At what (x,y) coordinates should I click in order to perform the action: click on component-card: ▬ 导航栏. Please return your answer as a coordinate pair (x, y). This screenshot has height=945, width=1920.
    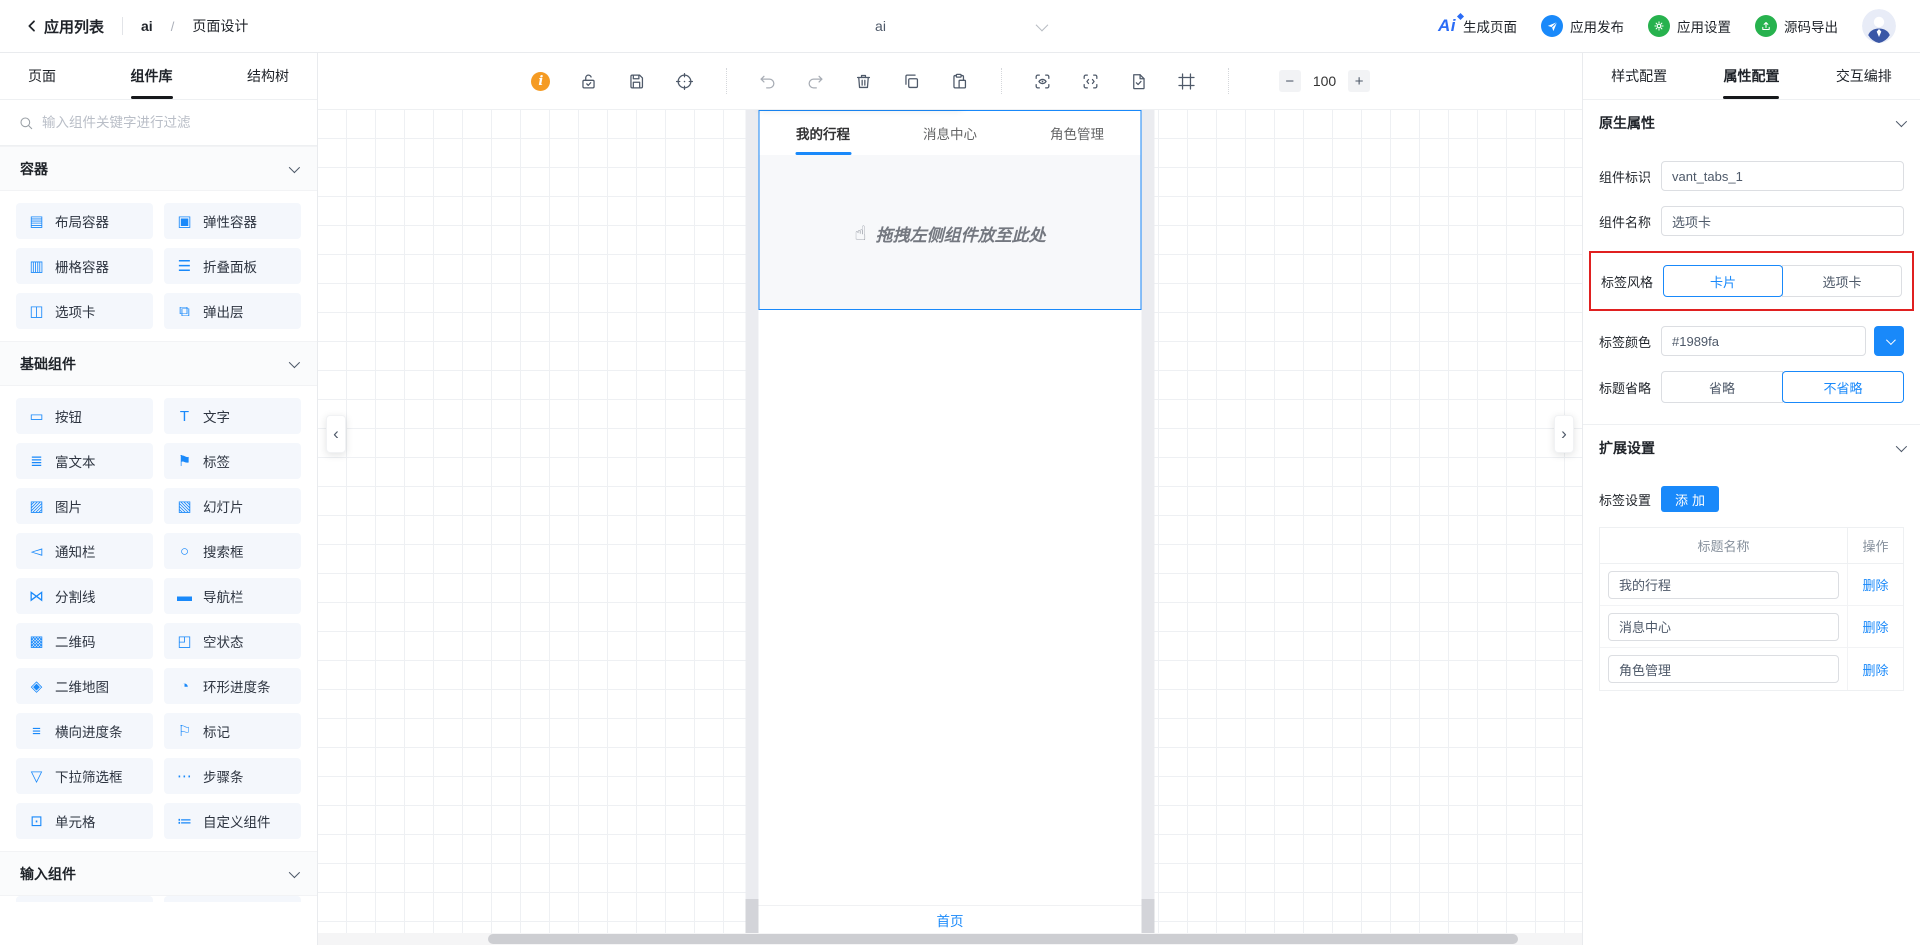
    Looking at the image, I should click on (232, 596).